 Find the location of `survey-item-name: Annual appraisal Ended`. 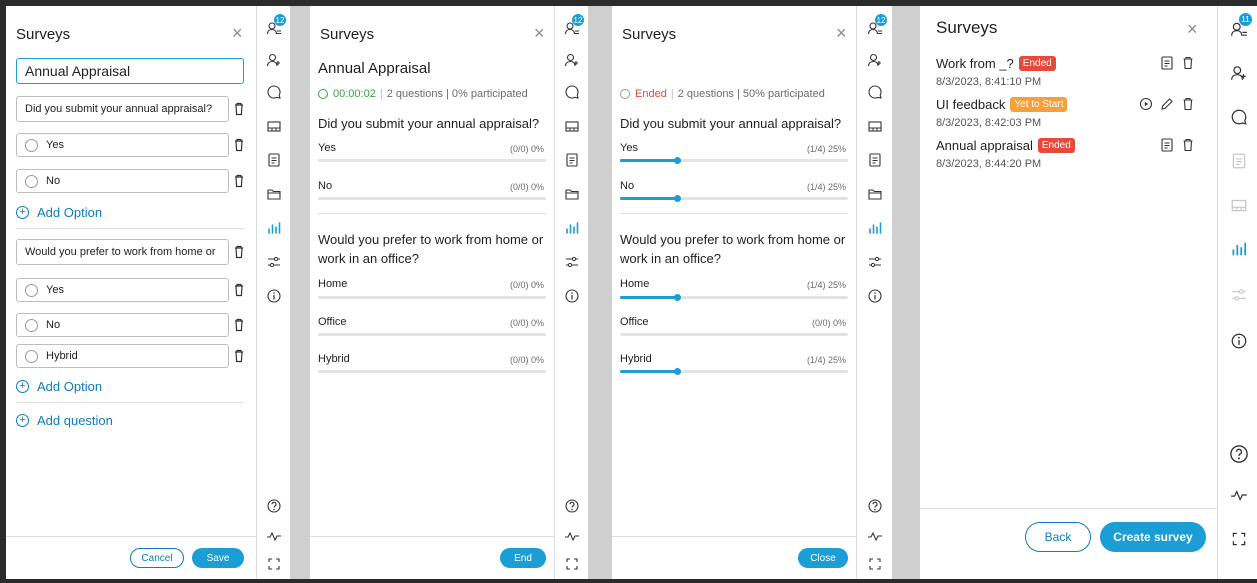

survey-item-name: Annual appraisal Ended is located at coordinates (1005, 145).